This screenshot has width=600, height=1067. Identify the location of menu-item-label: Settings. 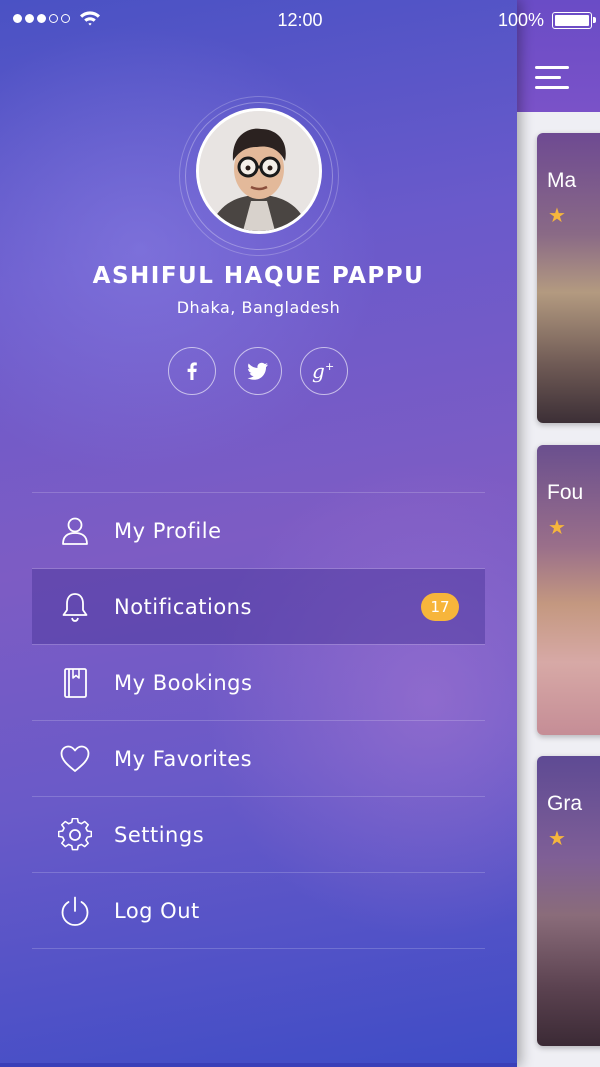
(159, 834).